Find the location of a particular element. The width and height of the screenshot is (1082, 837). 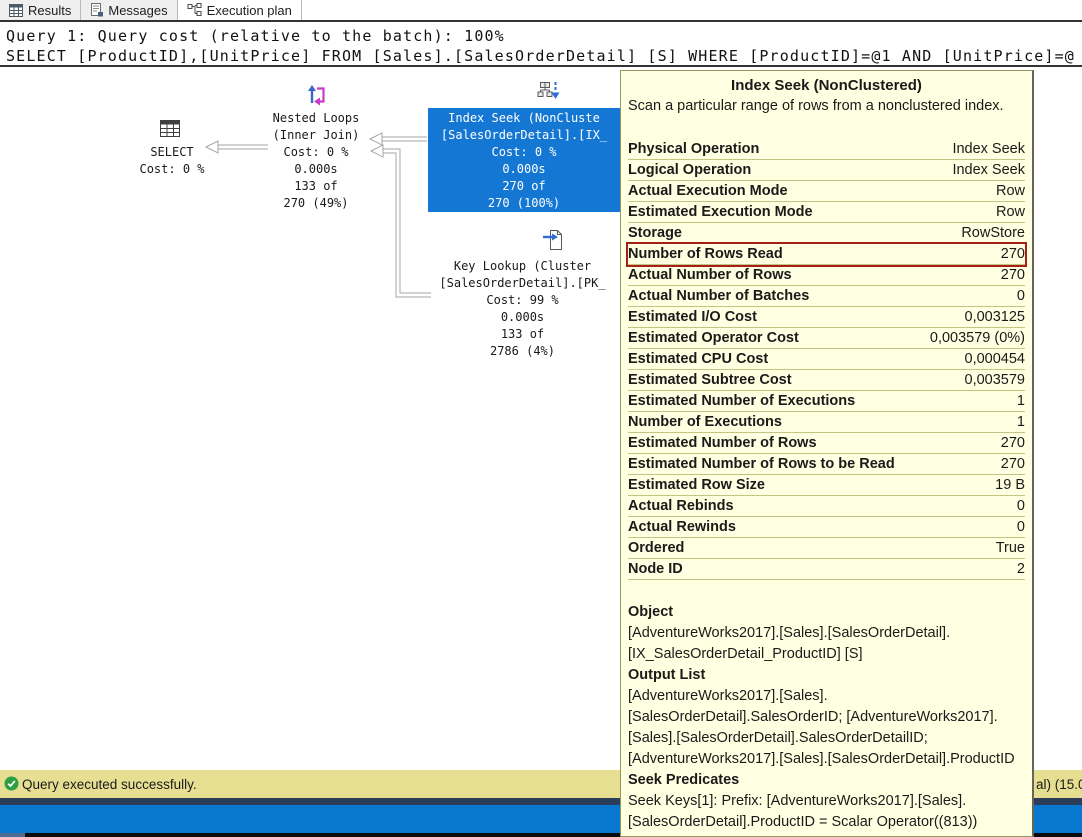

tooltip-property-row: Actual Number of Rows 270 is located at coordinates (826, 275).